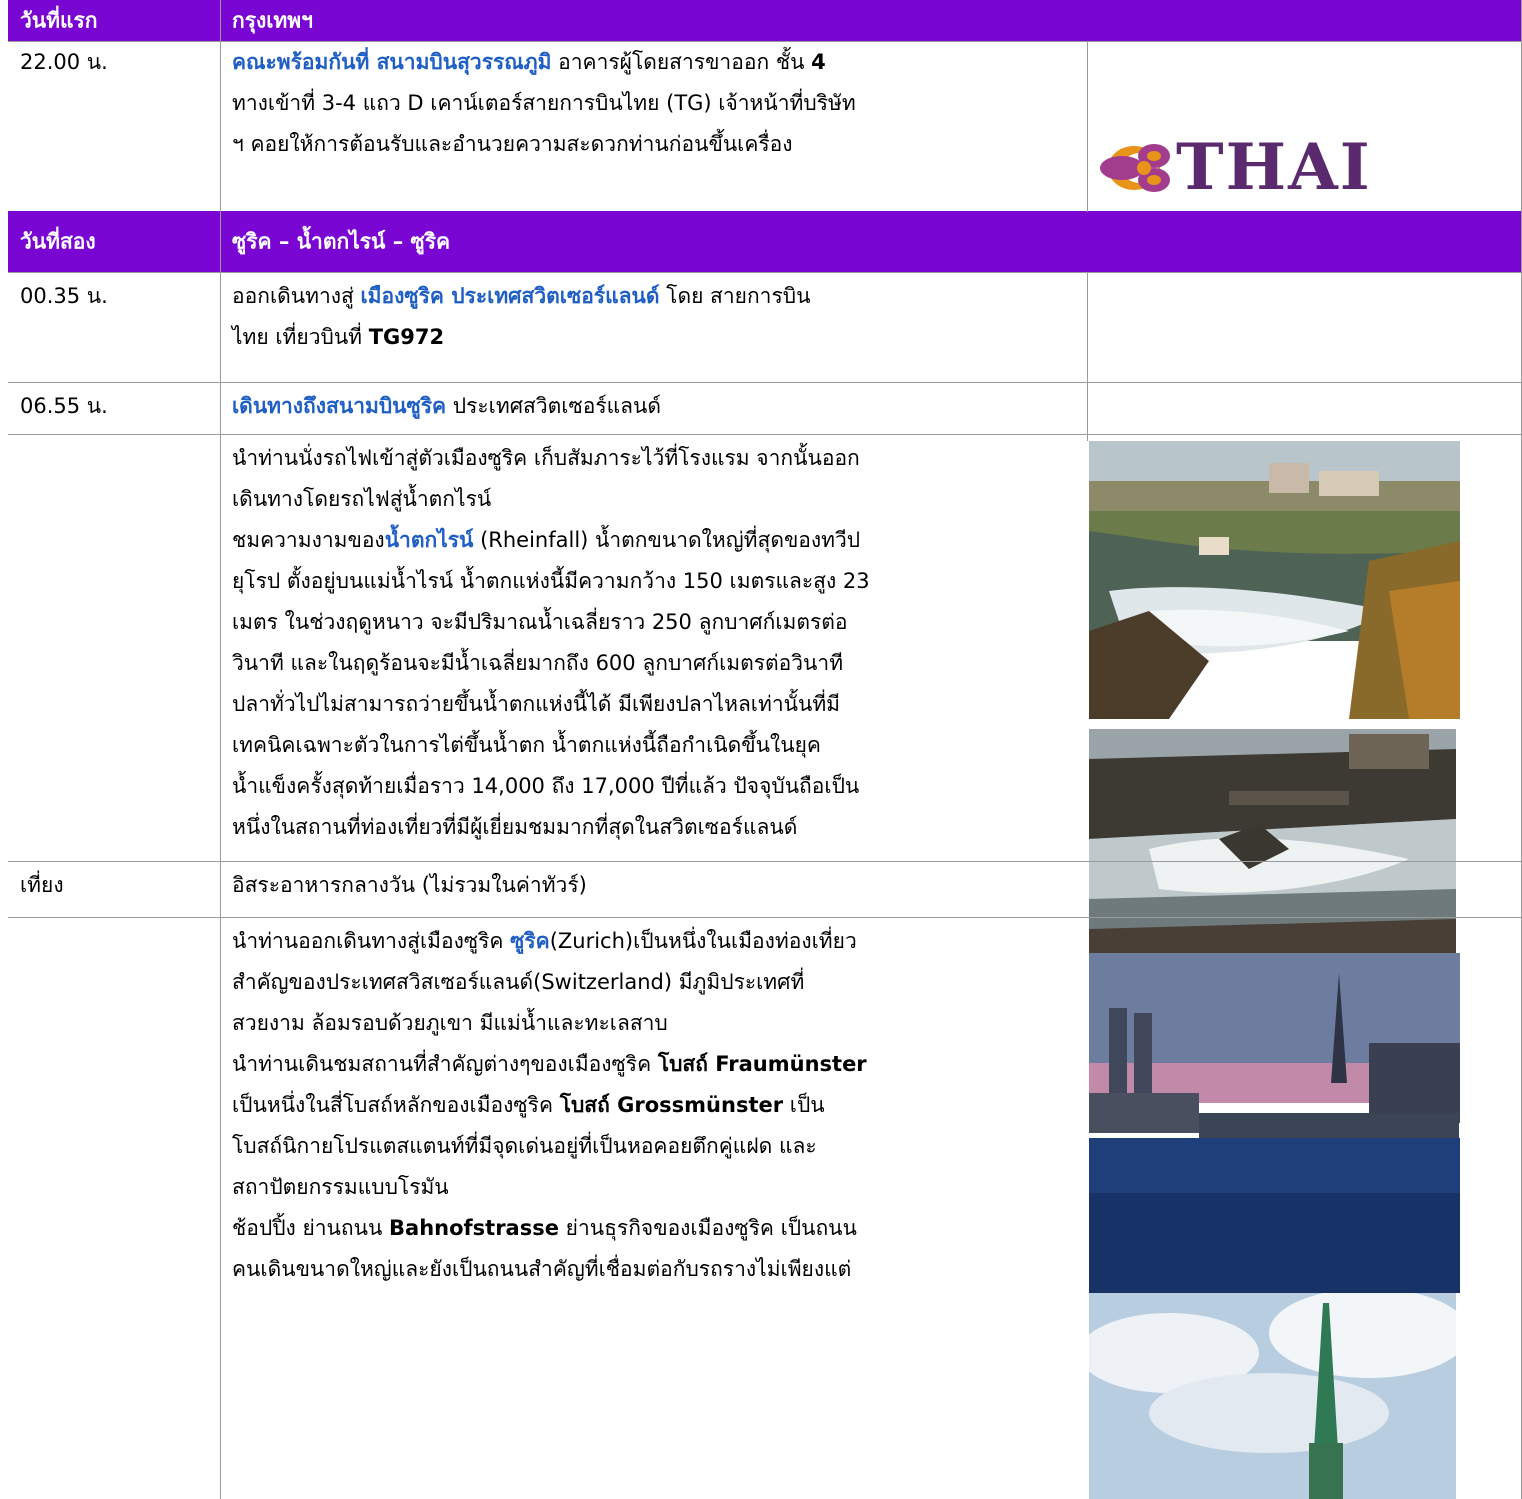  Describe the element at coordinates (1272, 1396) in the screenshot. I see `fraumunster-spire-photo` at that location.